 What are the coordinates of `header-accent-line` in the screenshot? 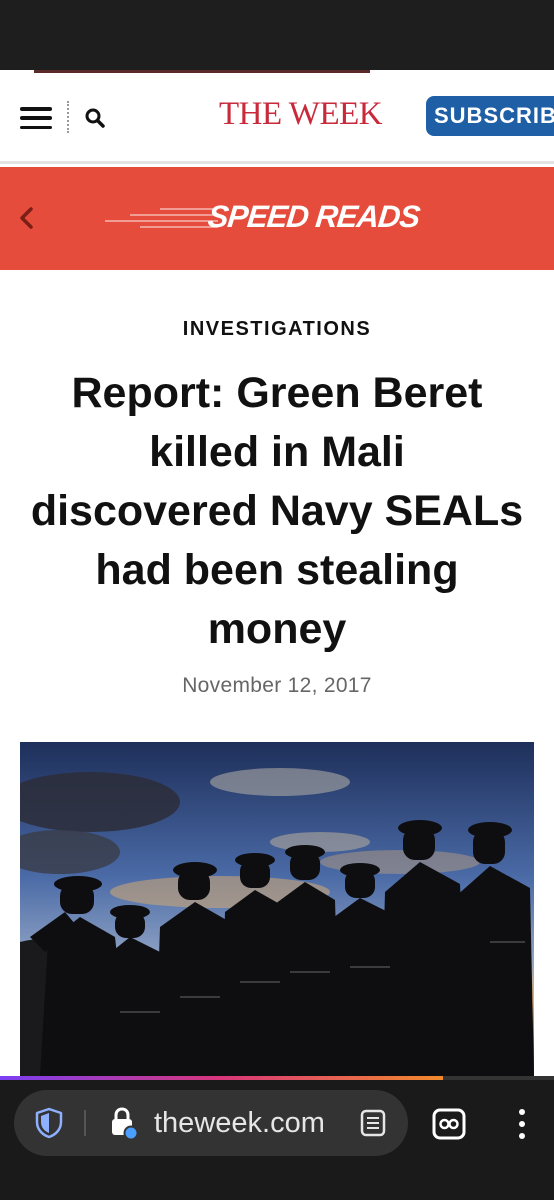 It's located at (202, 71).